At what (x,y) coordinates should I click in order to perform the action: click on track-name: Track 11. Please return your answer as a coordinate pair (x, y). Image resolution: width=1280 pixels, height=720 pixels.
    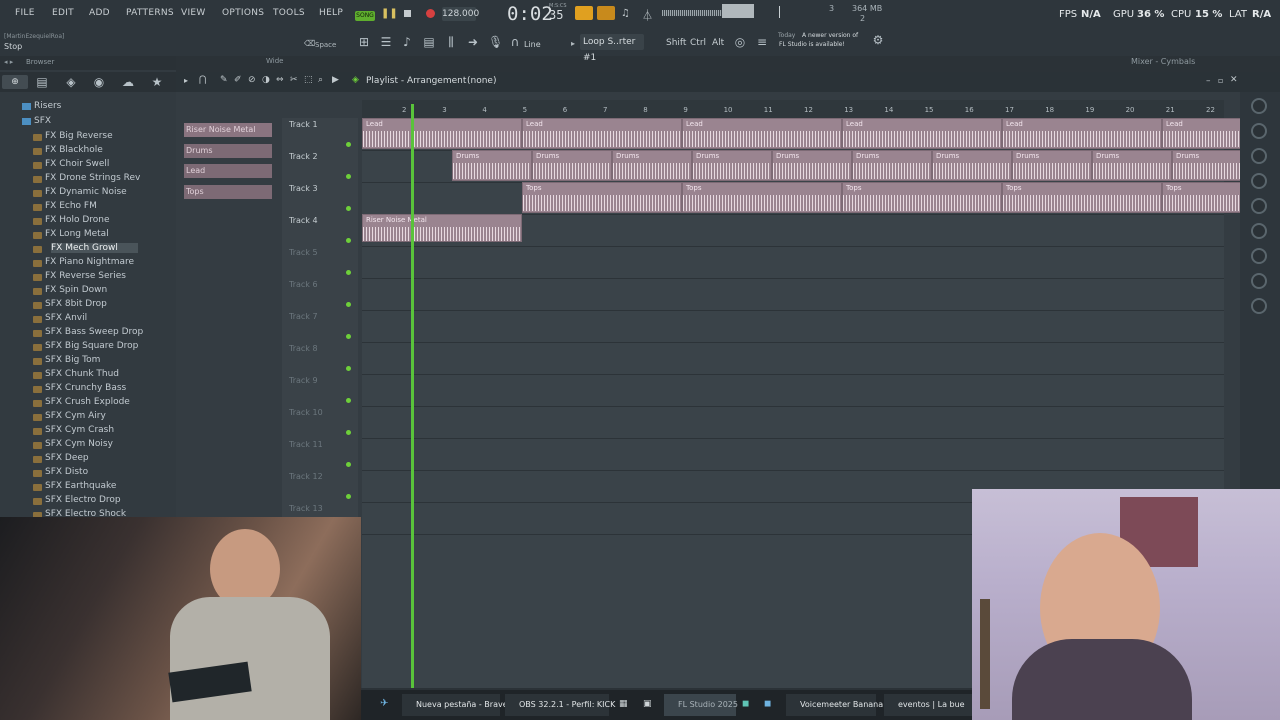
    Looking at the image, I should click on (306, 444).